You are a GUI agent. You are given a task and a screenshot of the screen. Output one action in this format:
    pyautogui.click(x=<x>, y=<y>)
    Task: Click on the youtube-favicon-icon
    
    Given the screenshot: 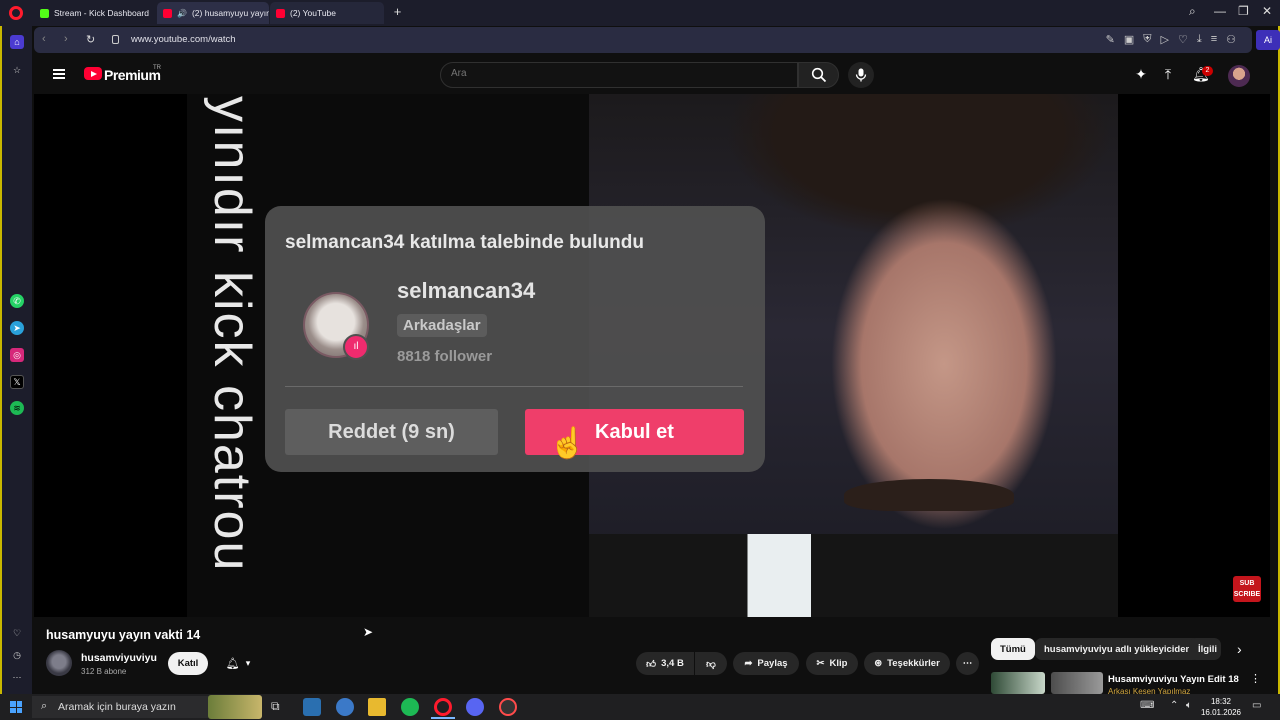 What is the action you would take?
    pyautogui.click(x=280, y=13)
    